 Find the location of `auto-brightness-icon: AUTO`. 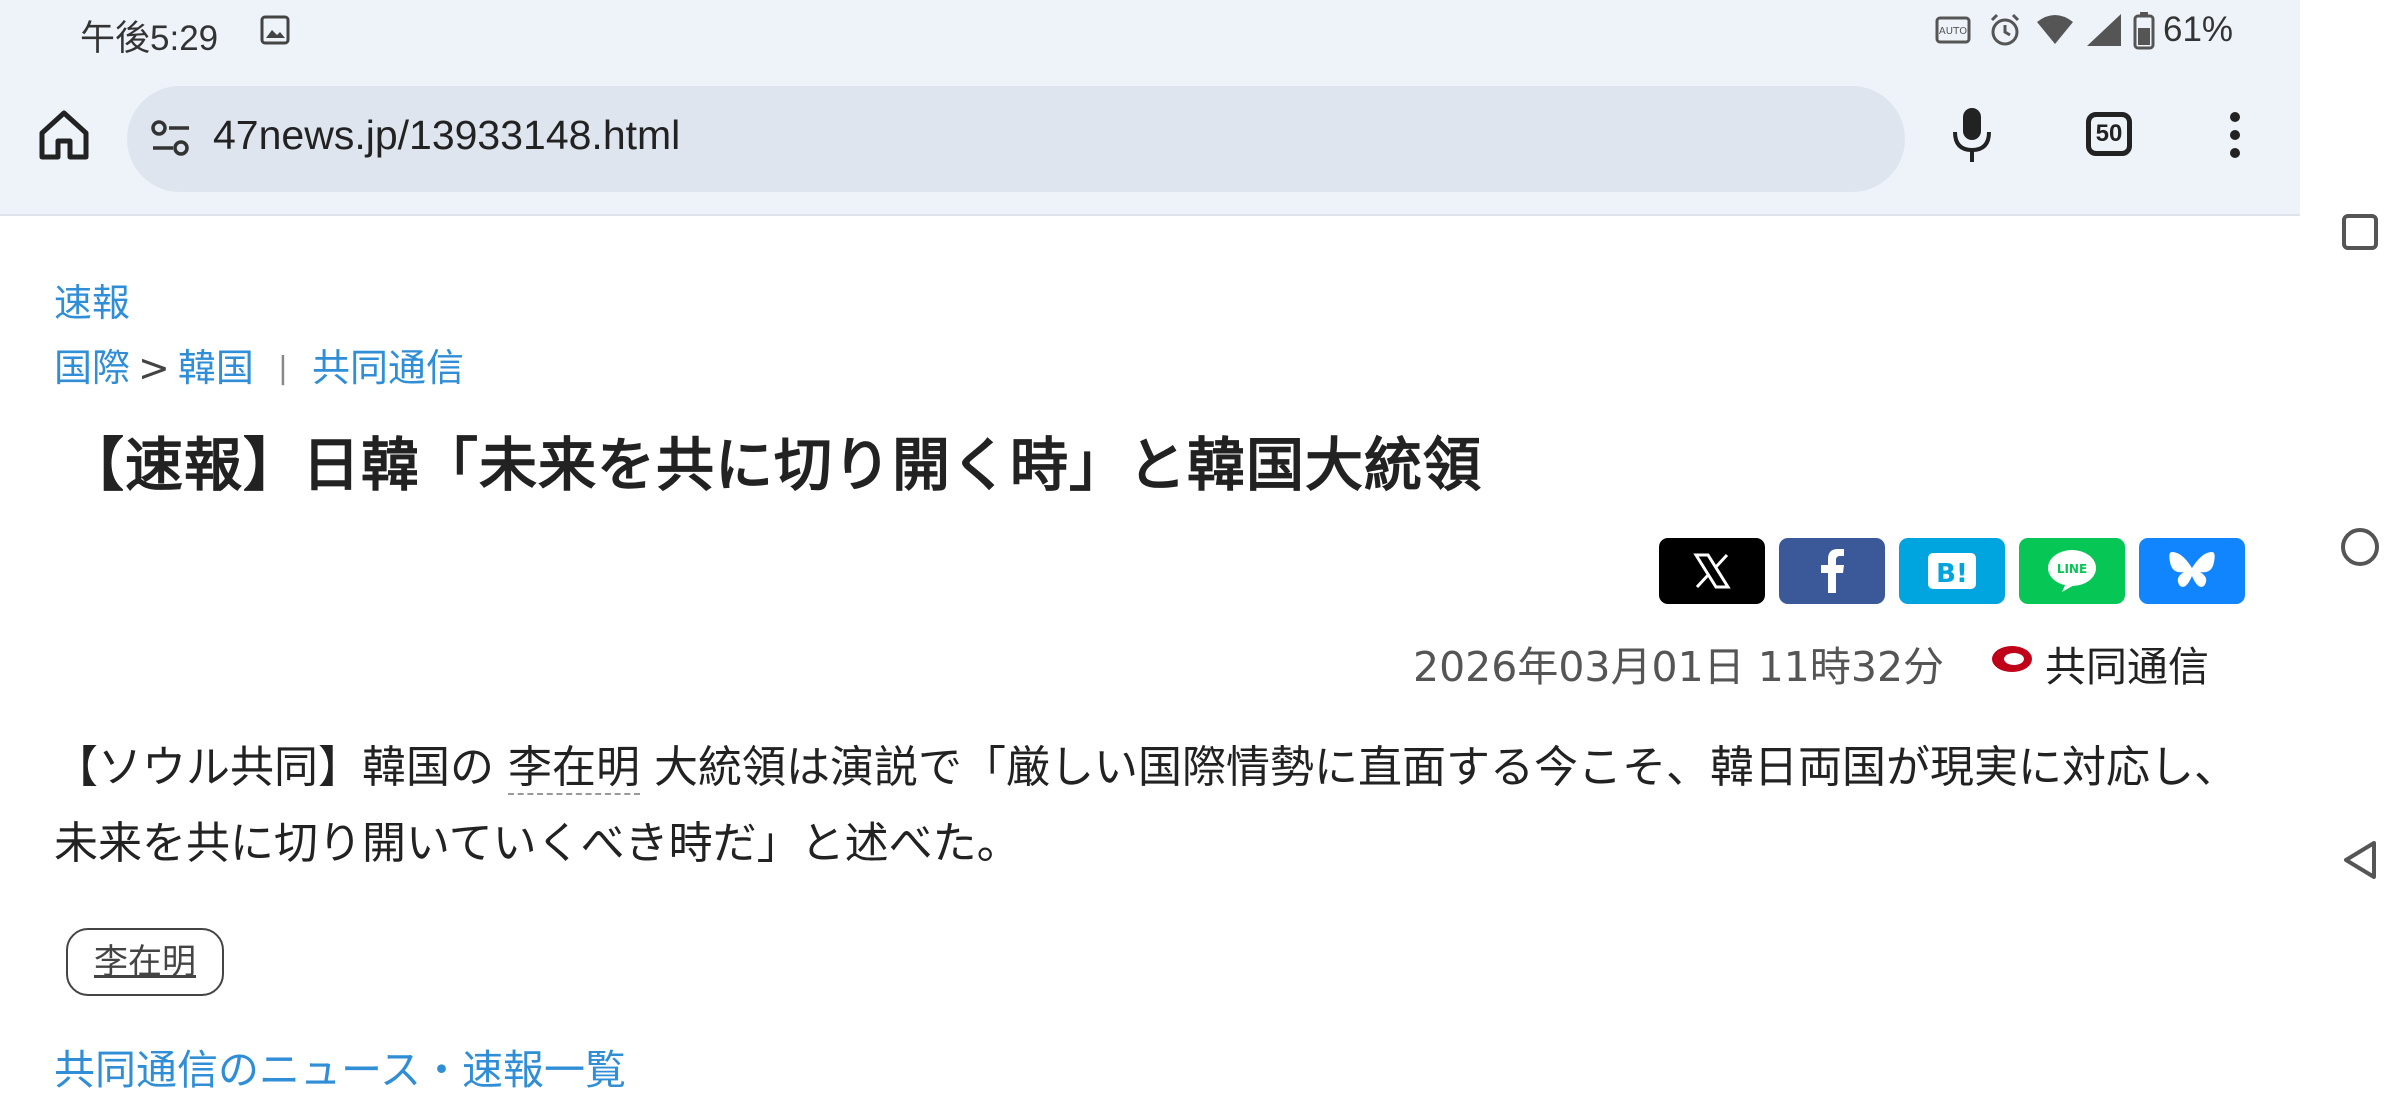

auto-brightness-icon: AUTO is located at coordinates (1953, 30).